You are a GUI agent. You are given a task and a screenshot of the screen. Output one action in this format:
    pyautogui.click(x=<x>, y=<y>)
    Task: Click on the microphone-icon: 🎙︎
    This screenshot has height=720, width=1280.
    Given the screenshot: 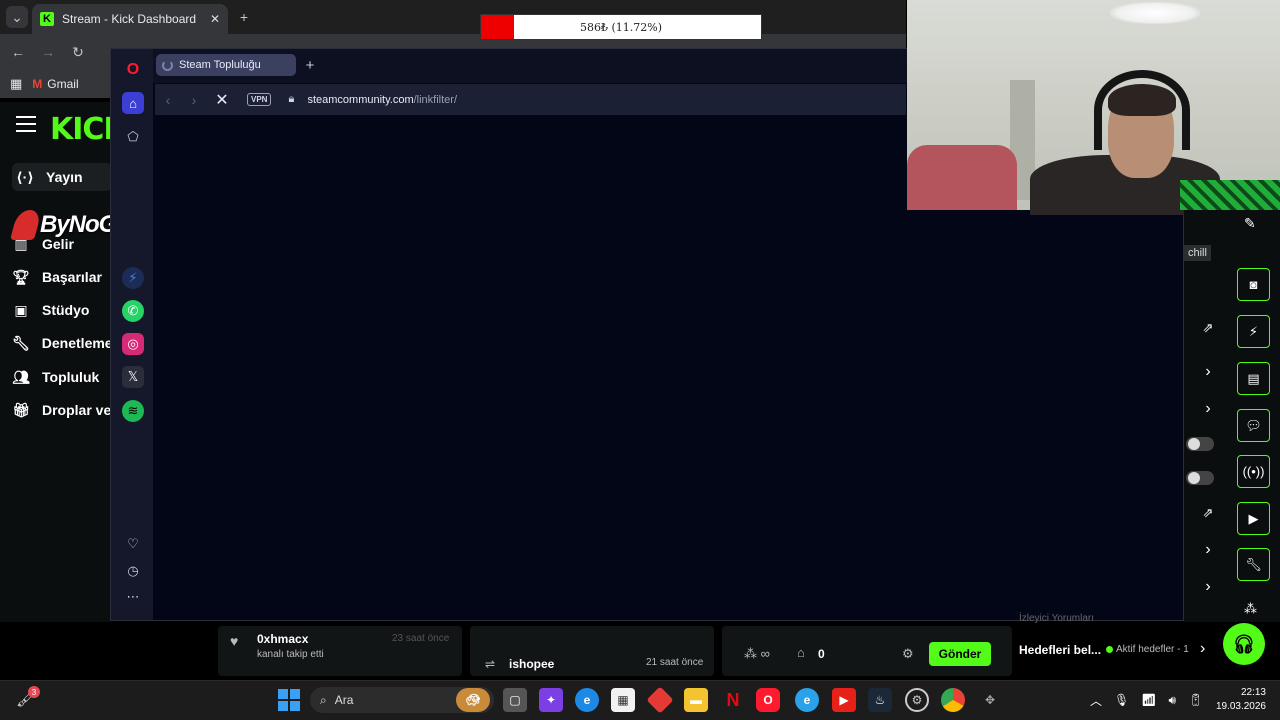 What is the action you would take?
    pyautogui.click(x=1121, y=700)
    